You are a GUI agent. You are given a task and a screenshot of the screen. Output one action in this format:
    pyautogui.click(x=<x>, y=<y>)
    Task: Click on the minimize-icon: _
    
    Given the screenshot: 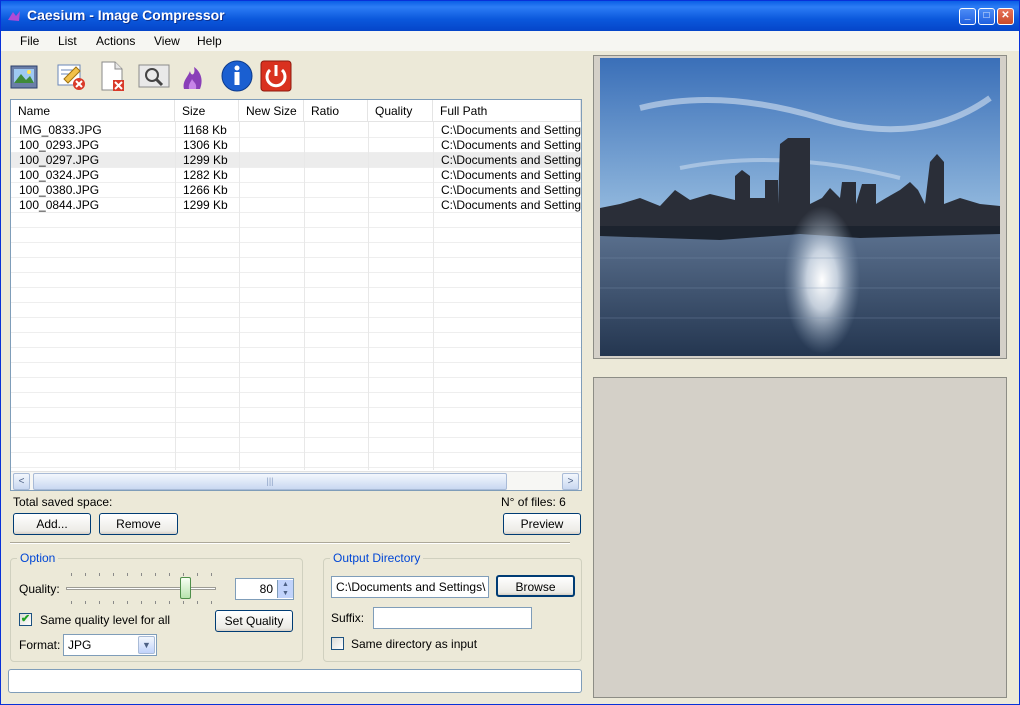 What is the action you would take?
    pyautogui.click(x=967, y=16)
    